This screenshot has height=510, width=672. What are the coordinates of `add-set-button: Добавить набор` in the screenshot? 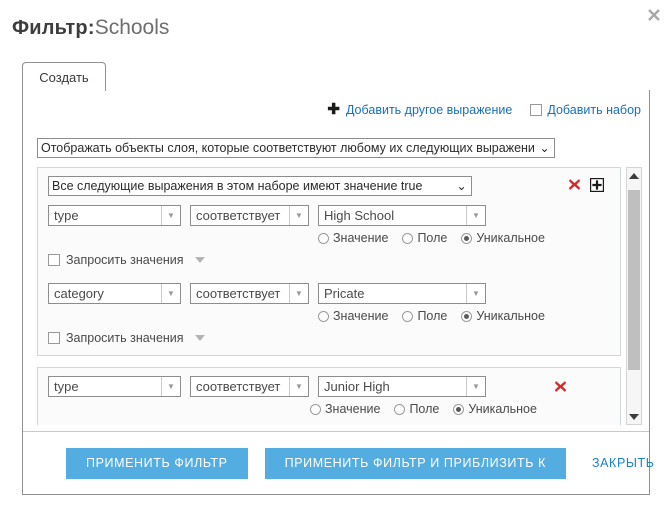 It's located at (585, 110).